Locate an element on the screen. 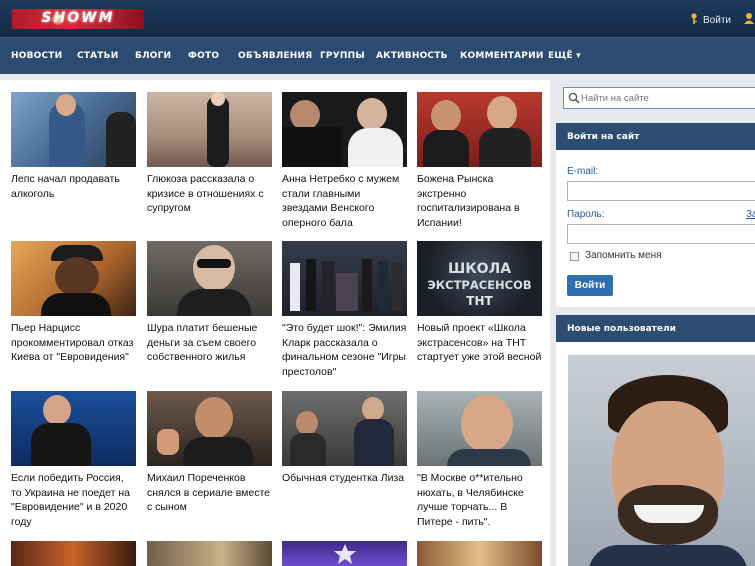 The width and height of the screenshot is (755, 566). news-caption: Обычная студентка Лиза is located at coordinates (345, 478).